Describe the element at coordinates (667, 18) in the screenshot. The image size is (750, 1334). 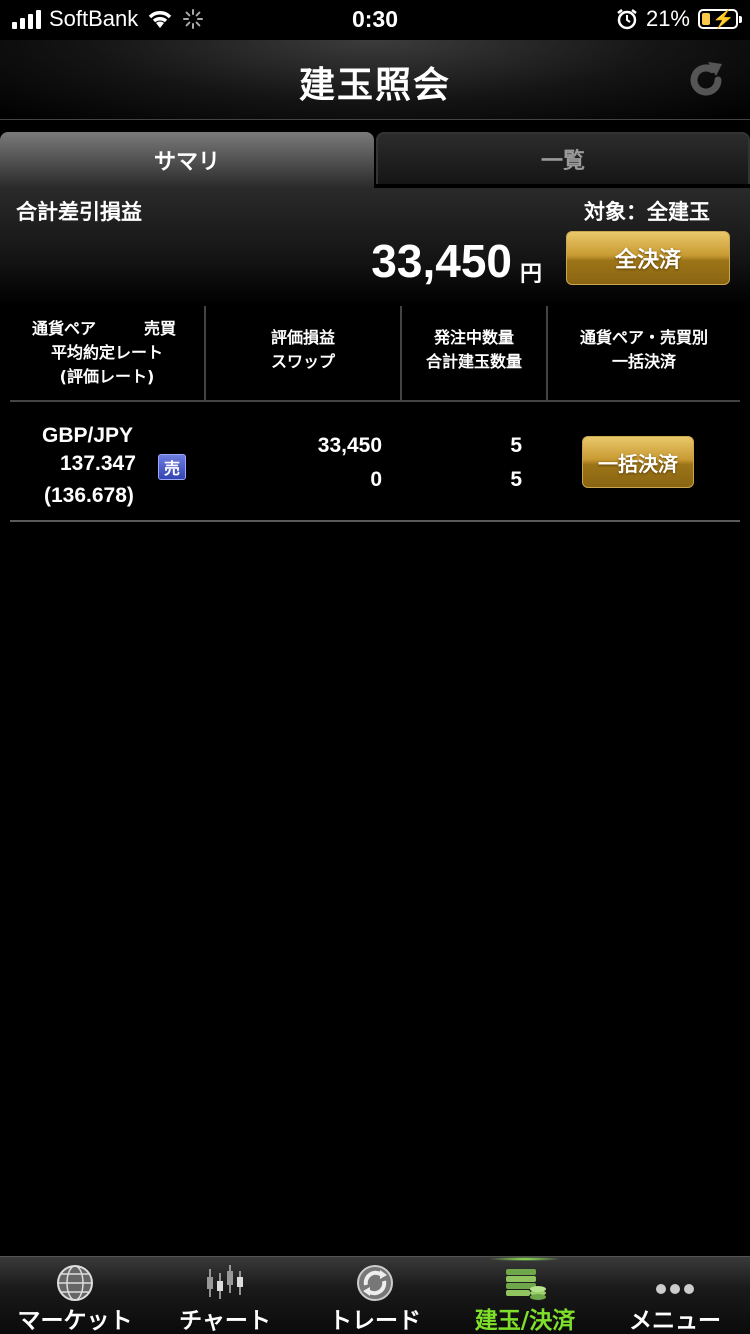
I see `battery-percent: 21%` at that location.